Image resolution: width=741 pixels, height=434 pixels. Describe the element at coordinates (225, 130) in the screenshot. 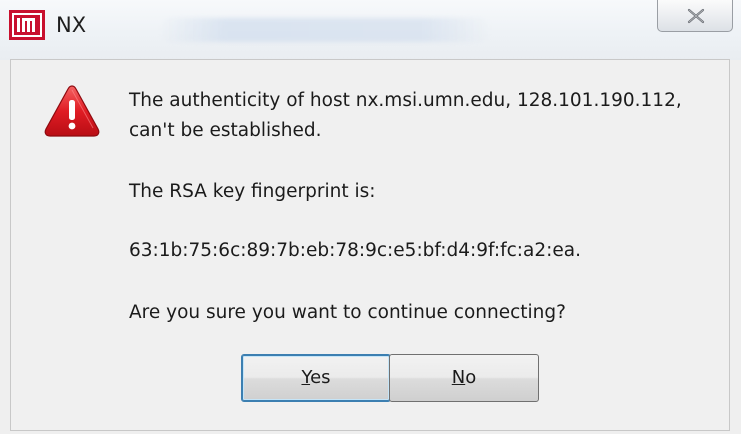

I see `message-line-2: can't be established.` at that location.